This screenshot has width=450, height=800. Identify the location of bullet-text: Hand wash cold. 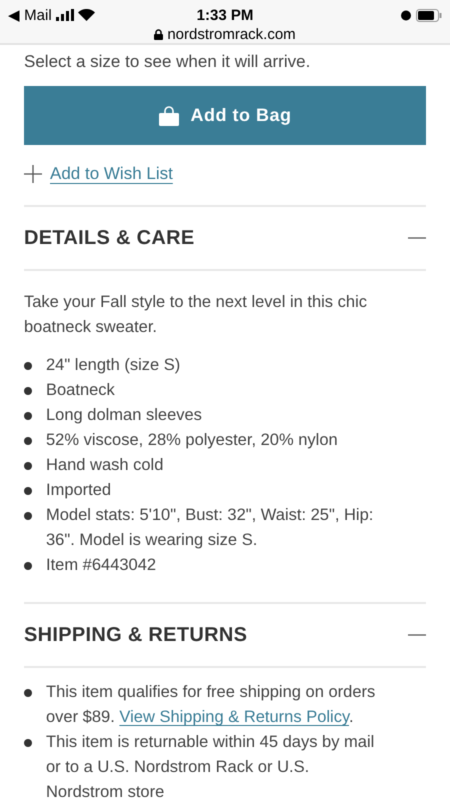
(105, 465).